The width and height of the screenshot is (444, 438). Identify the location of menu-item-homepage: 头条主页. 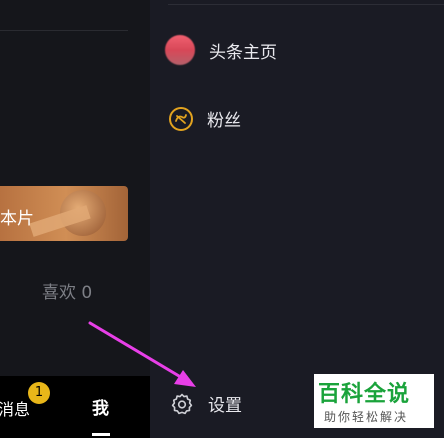
(221, 50).